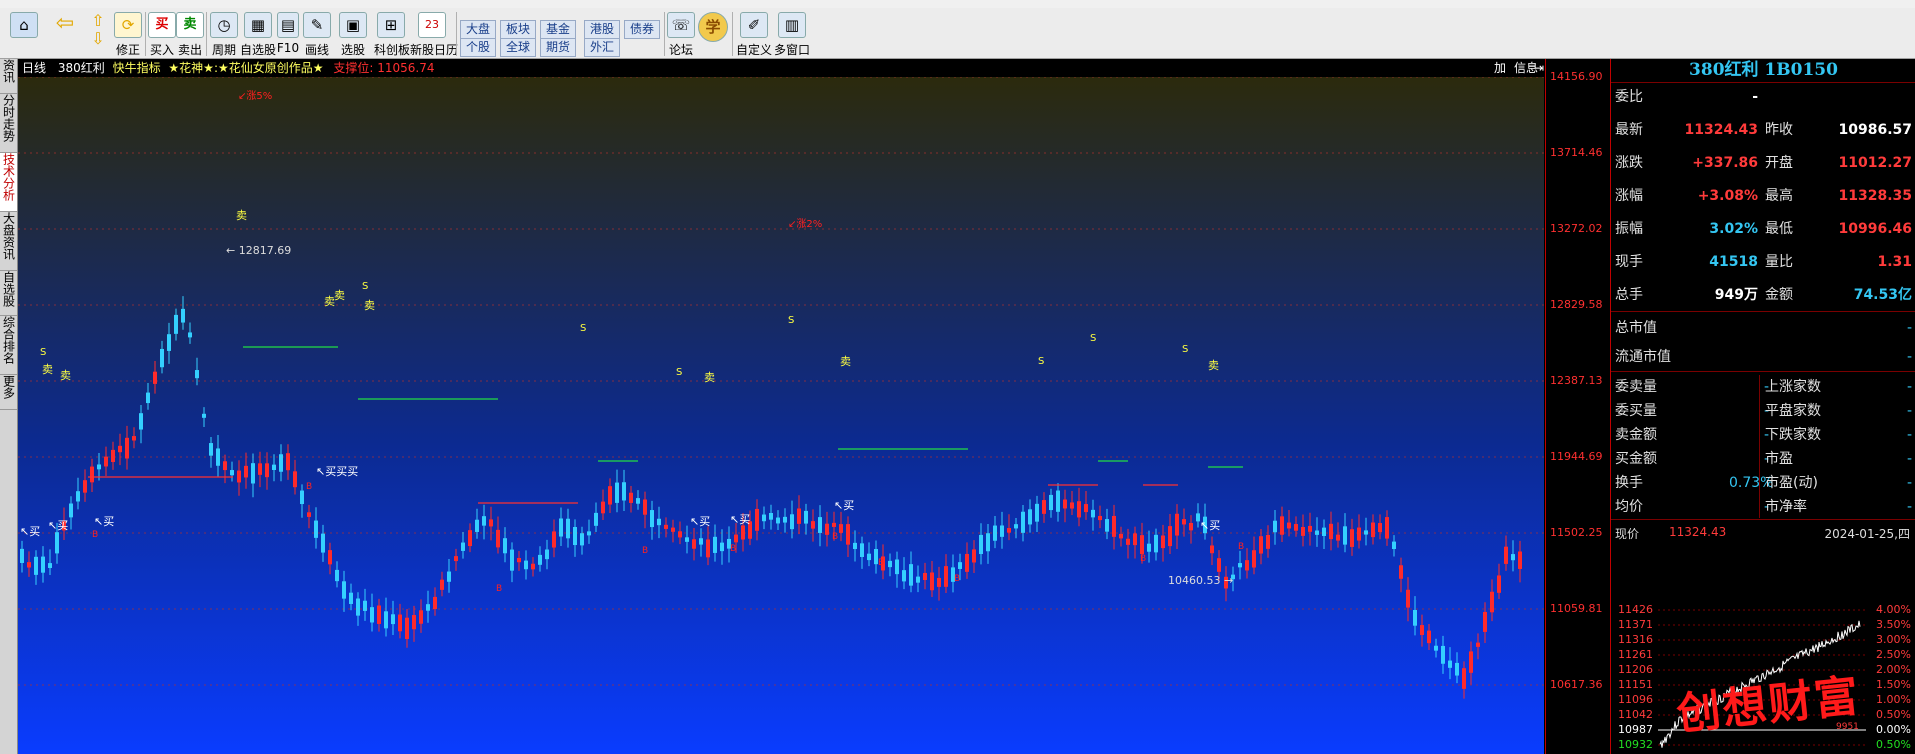 This screenshot has width=1915, height=754. What do you see at coordinates (8, 123) in the screenshot?
I see `tab-intraday: 分时走势` at bounding box center [8, 123].